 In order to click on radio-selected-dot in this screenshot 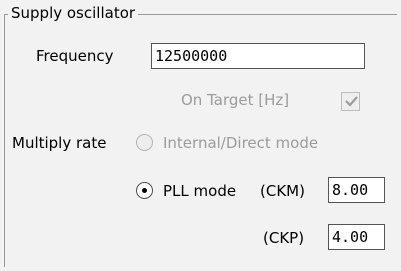, I will do `click(144, 190)`.